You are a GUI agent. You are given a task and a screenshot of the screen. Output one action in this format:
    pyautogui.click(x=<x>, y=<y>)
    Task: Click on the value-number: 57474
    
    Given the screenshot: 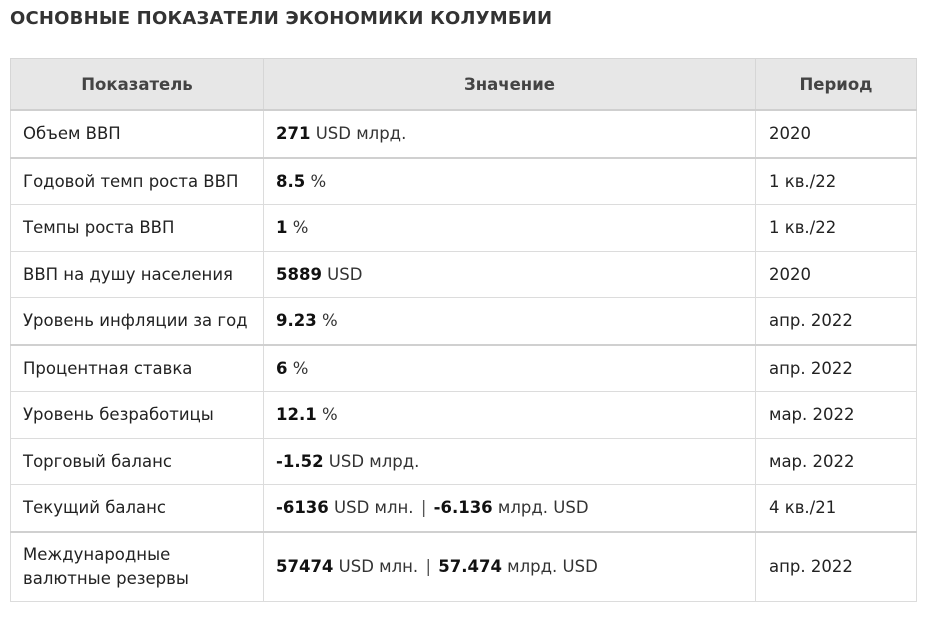 What is the action you would take?
    pyautogui.click(x=305, y=566)
    